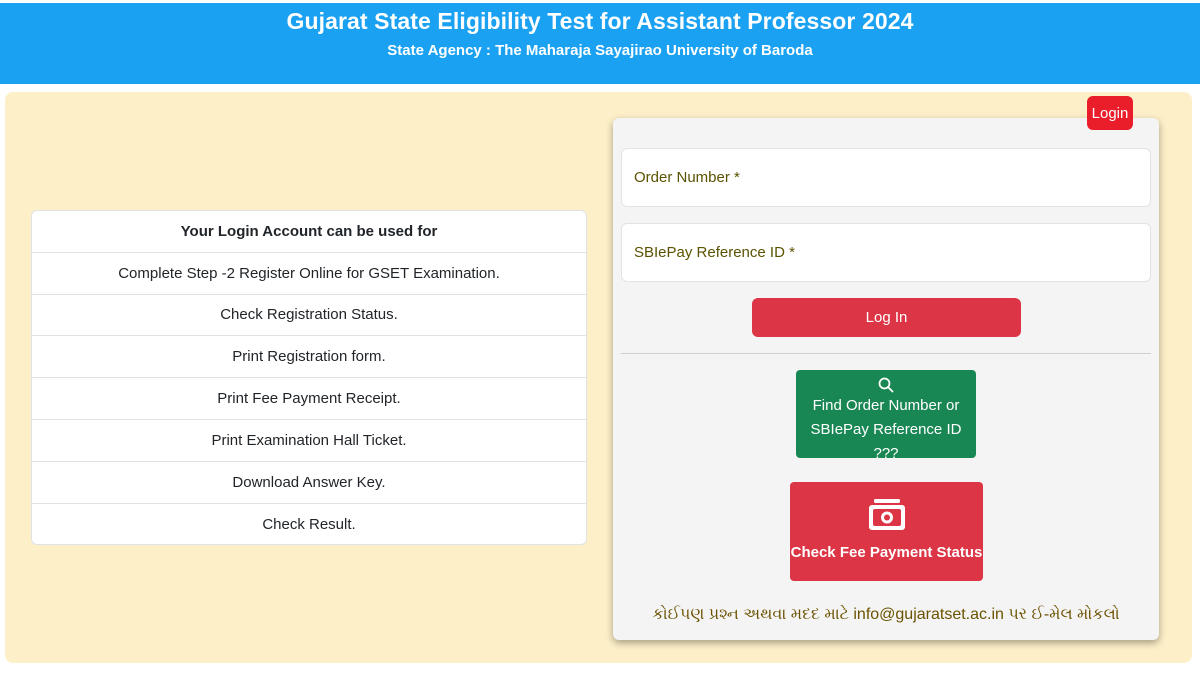 This screenshot has width=1200, height=675. What do you see at coordinates (309, 483) in the screenshot?
I see `list-item: Download Answer Key.` at bounding box center [309, 483].